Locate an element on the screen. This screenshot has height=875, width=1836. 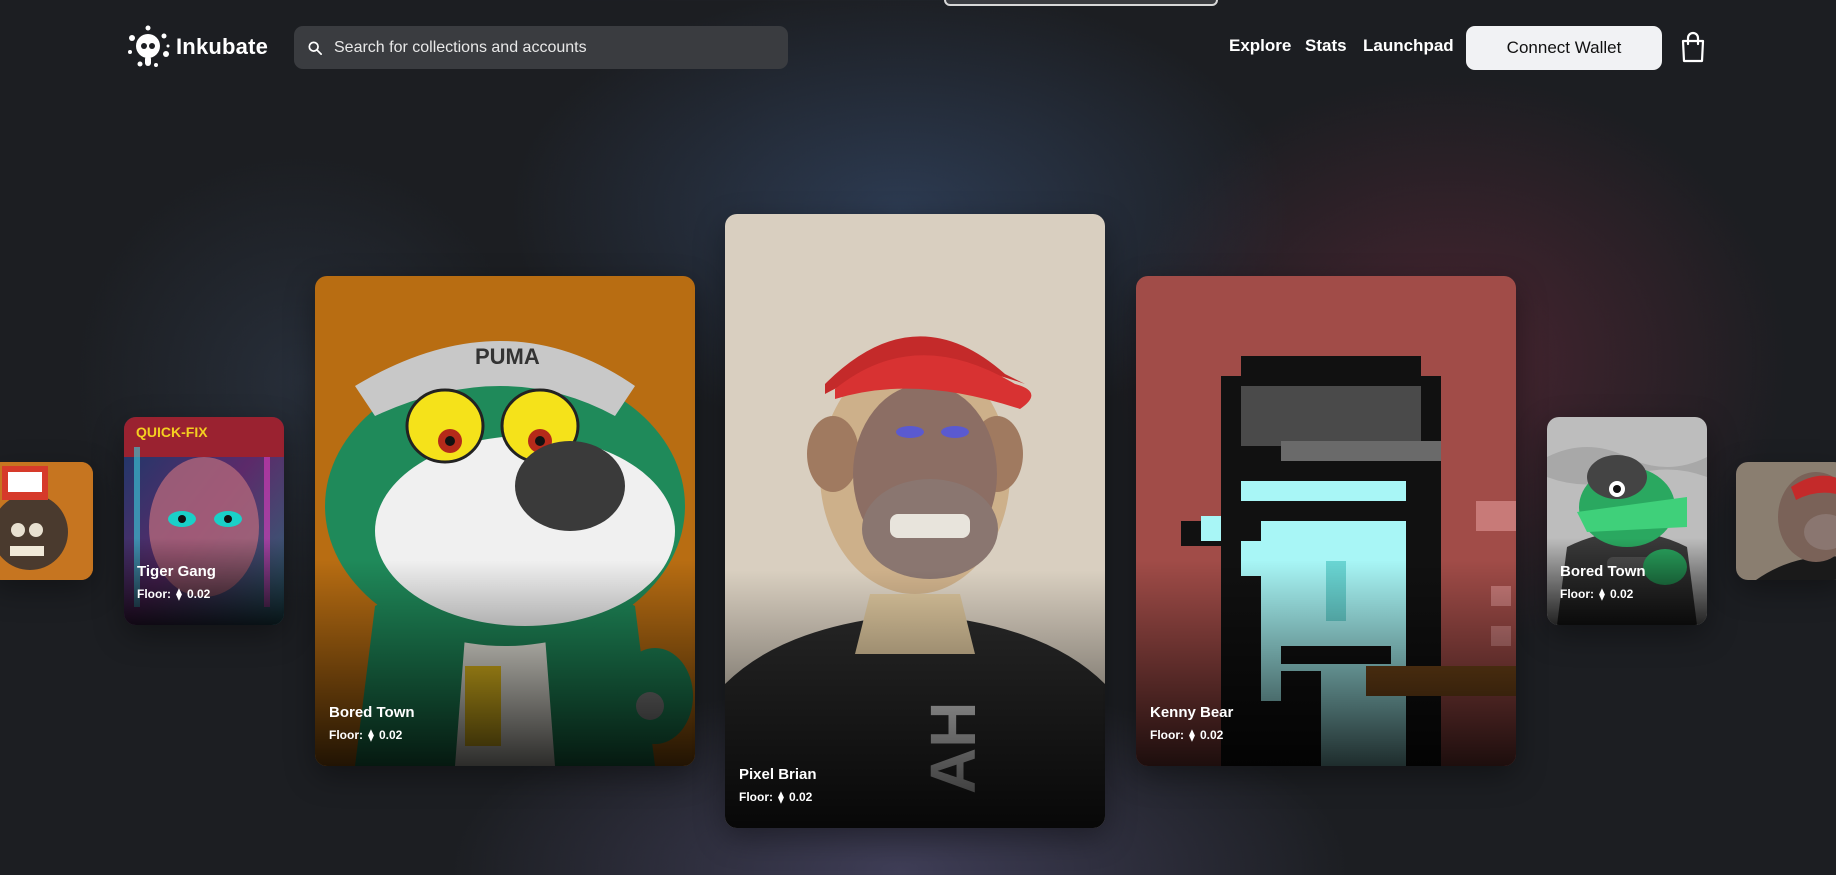
art-label-puma: PUMA is located at coordinates (507, 356).